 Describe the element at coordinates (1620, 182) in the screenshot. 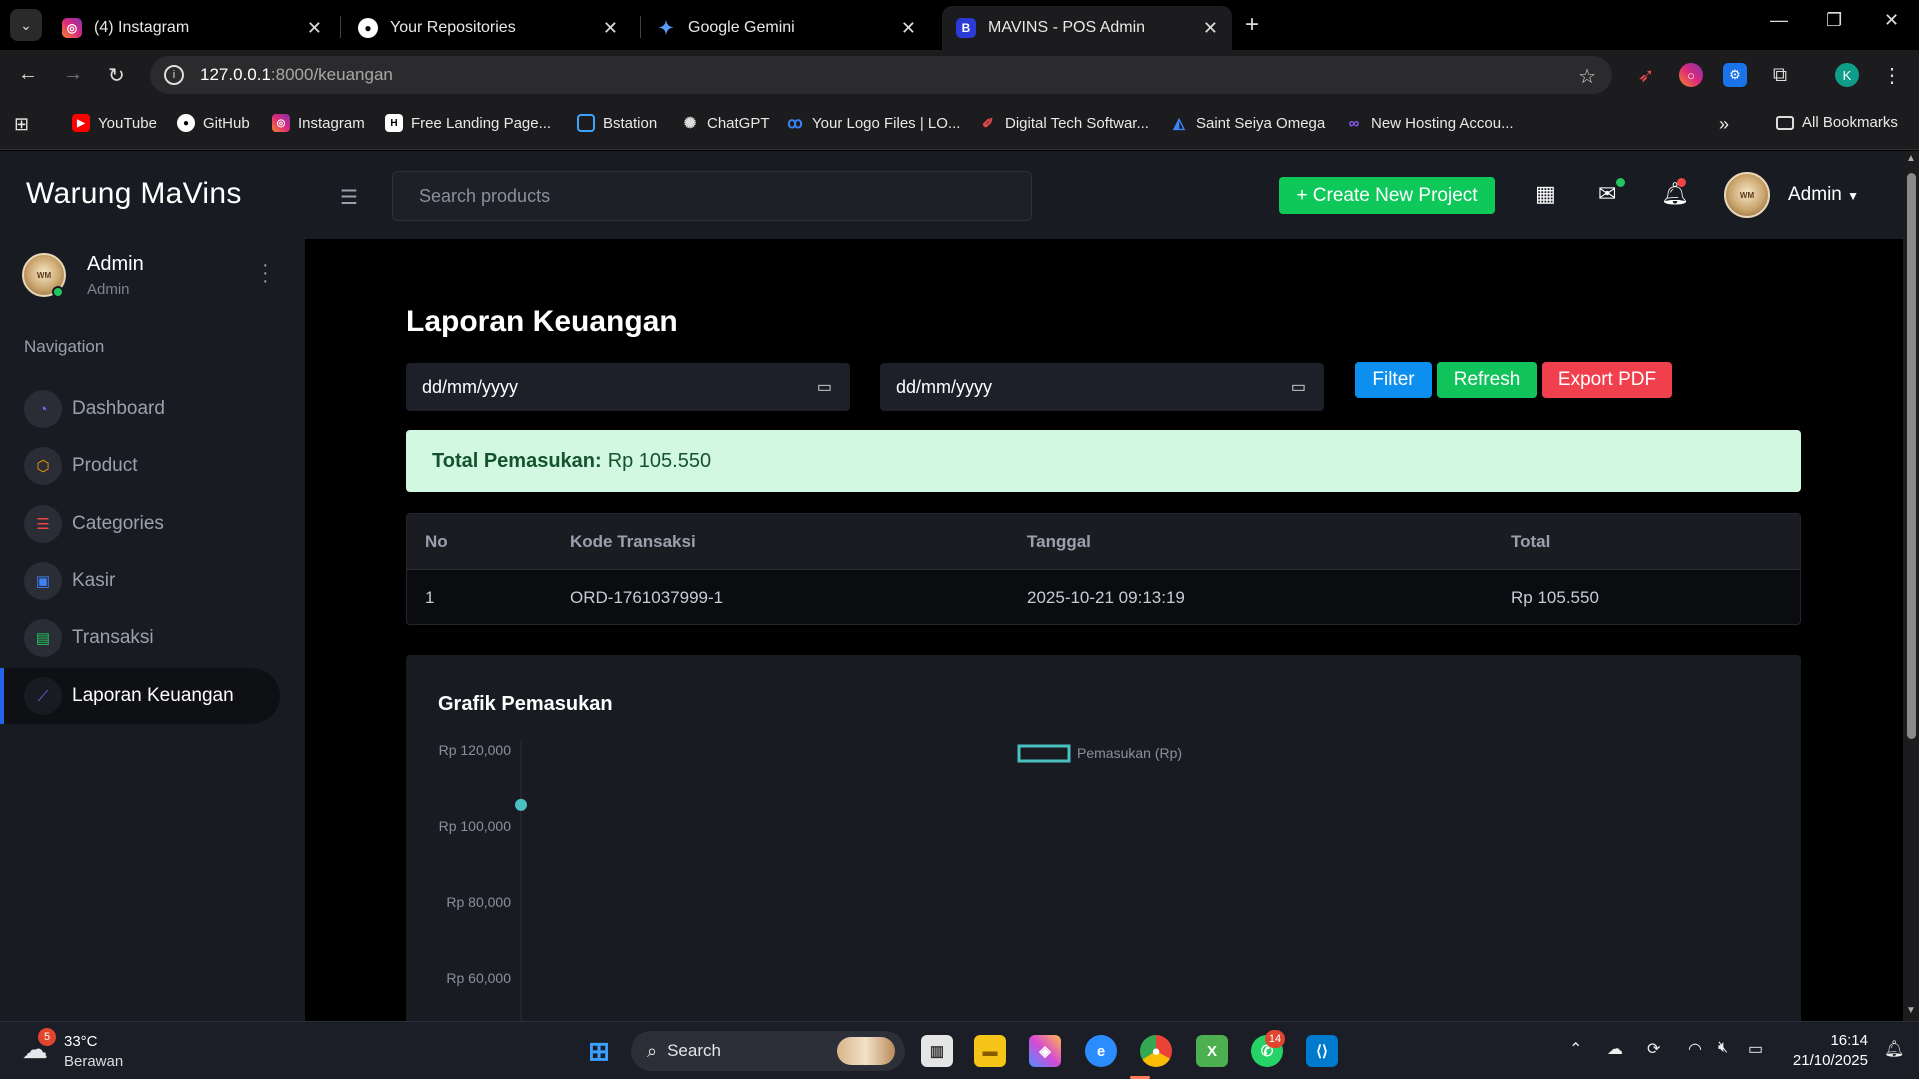

I see `mail-notification-dot` at that location.